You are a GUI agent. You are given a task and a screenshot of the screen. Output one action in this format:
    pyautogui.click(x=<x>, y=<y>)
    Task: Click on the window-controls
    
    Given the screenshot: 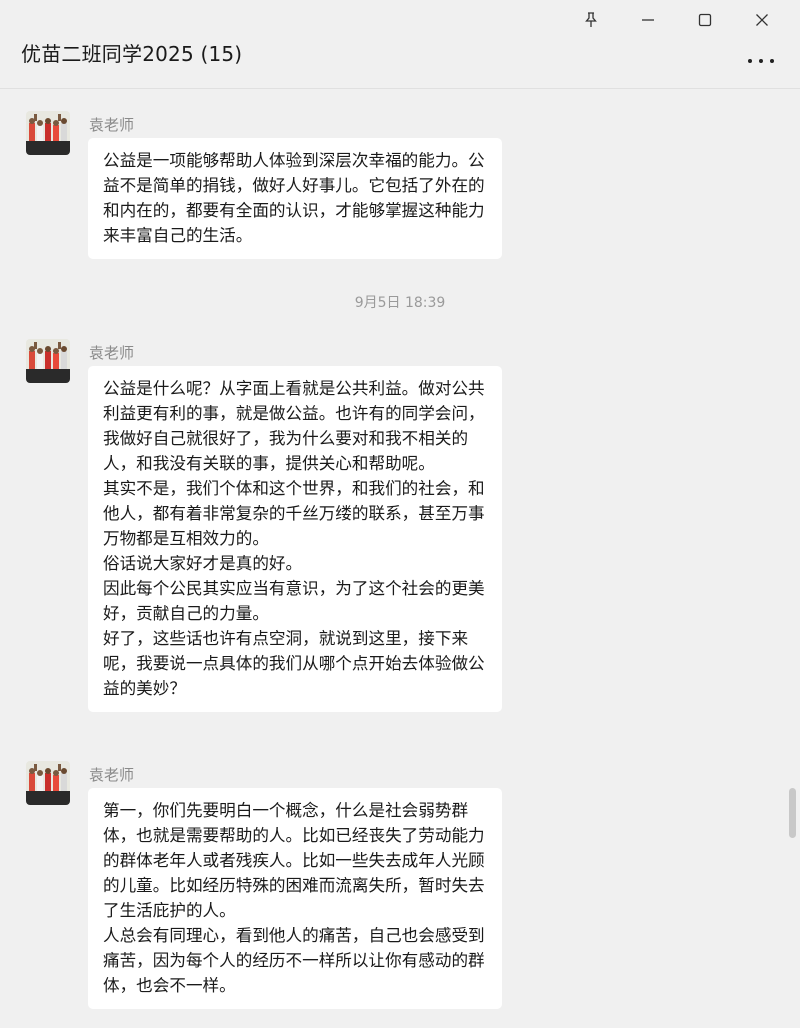 What is the action you would take?
    pyautogui.click(x=676, y=20)
    